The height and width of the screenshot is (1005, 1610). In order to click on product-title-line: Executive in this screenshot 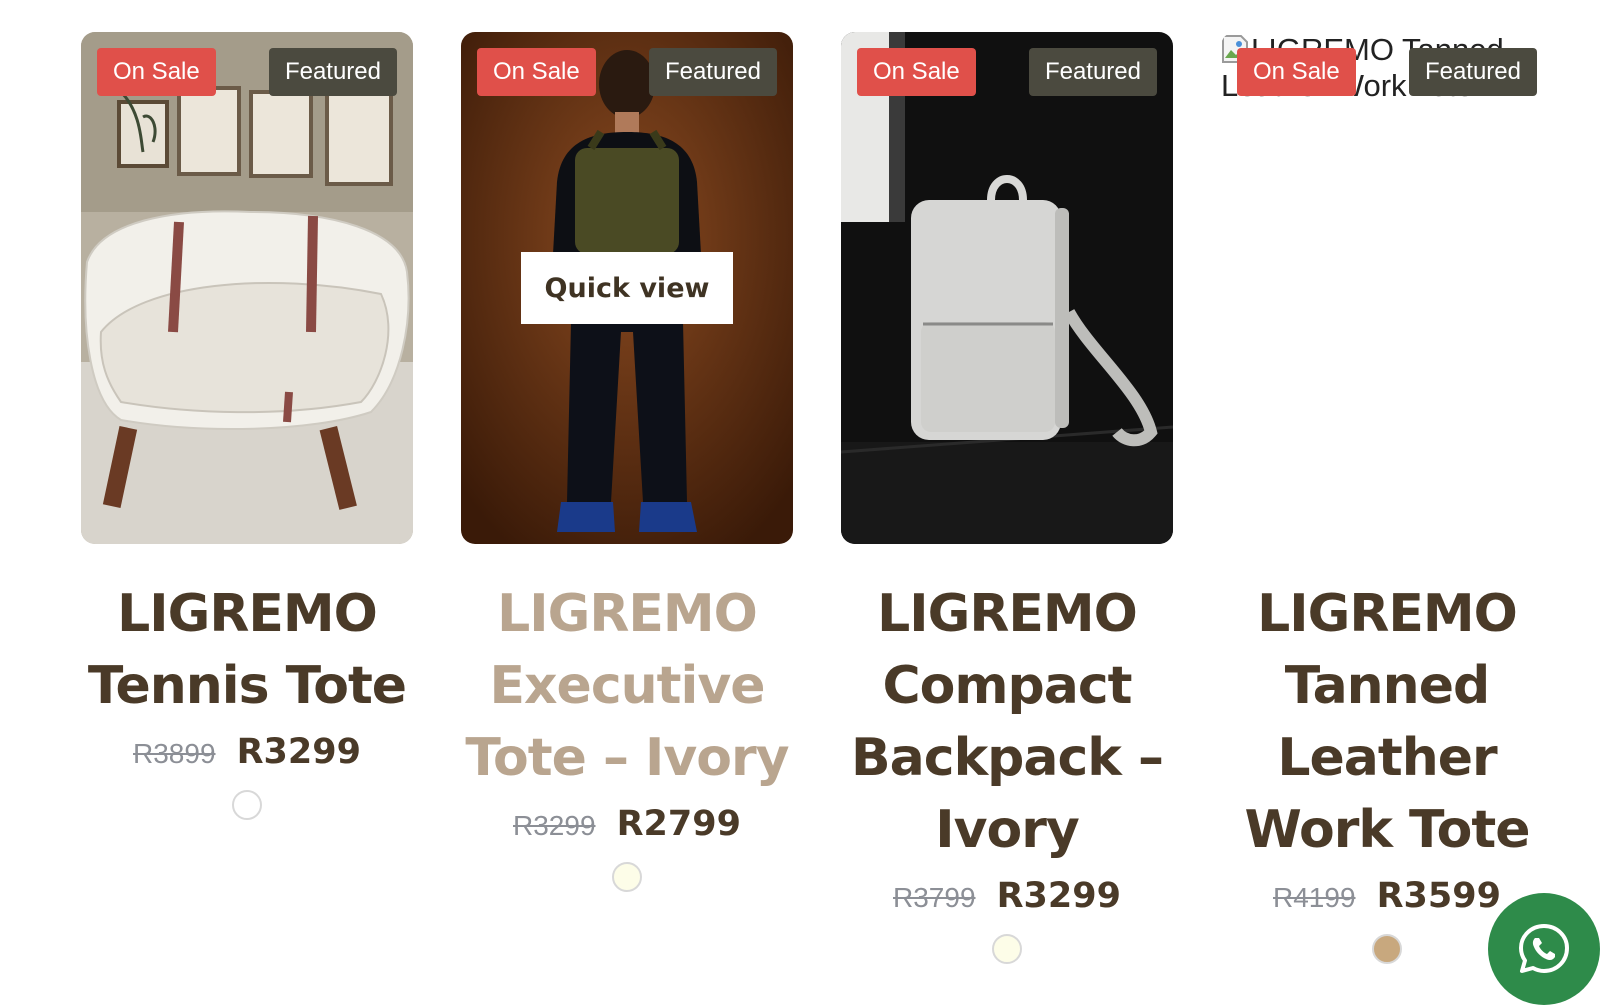, I will do `click(627, 686)`.